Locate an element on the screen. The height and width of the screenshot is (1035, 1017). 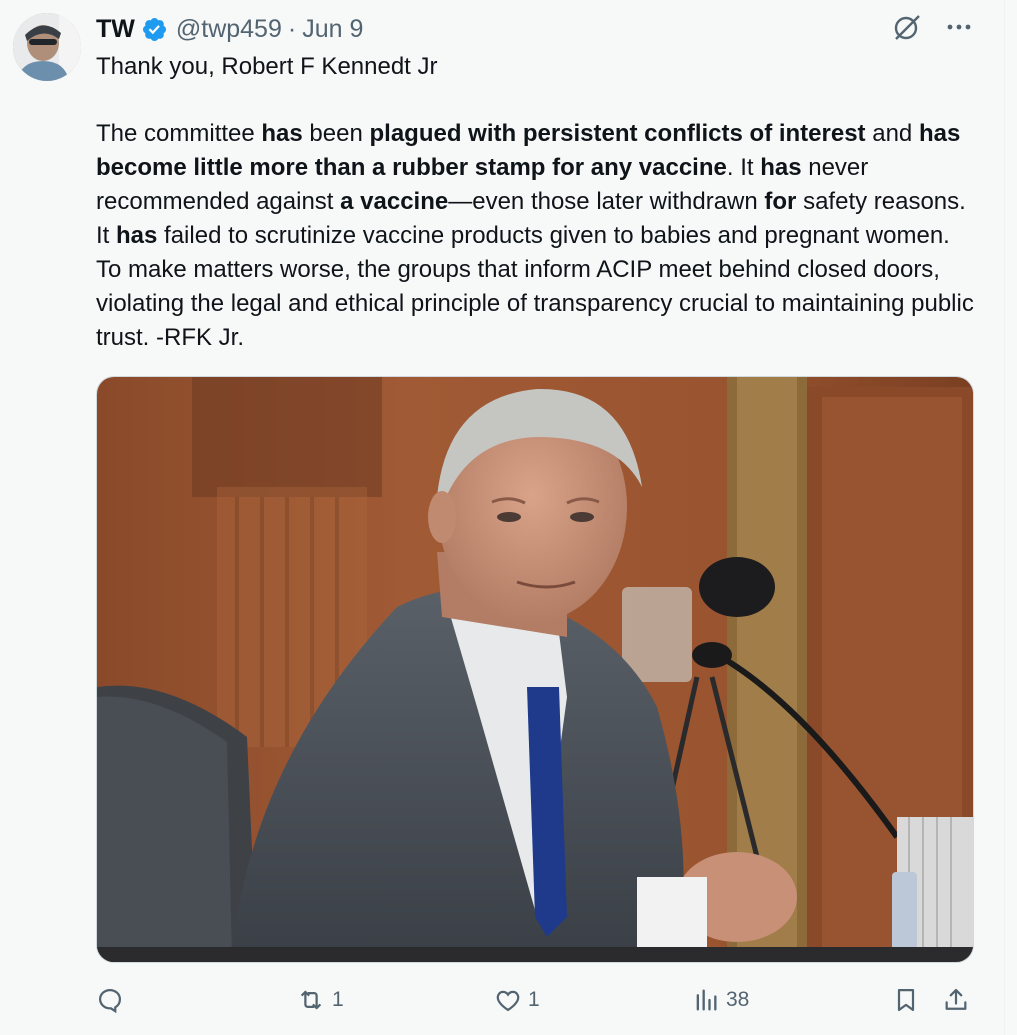
body-bold-segment: a vaccine is located at coordinates (394, 201).